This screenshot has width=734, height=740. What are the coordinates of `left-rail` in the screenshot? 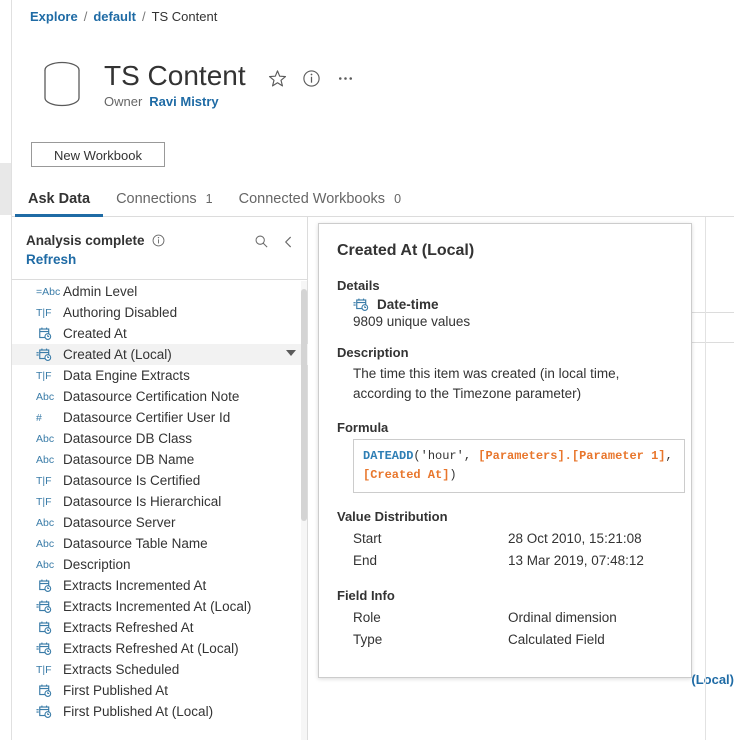 It's located at (6, 370).